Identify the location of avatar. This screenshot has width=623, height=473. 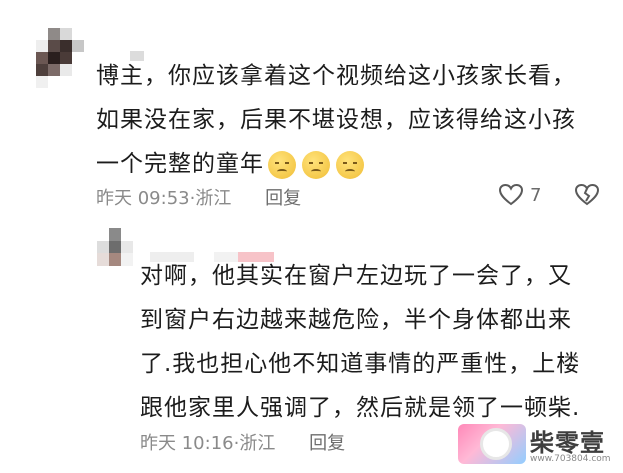
(60, 58).